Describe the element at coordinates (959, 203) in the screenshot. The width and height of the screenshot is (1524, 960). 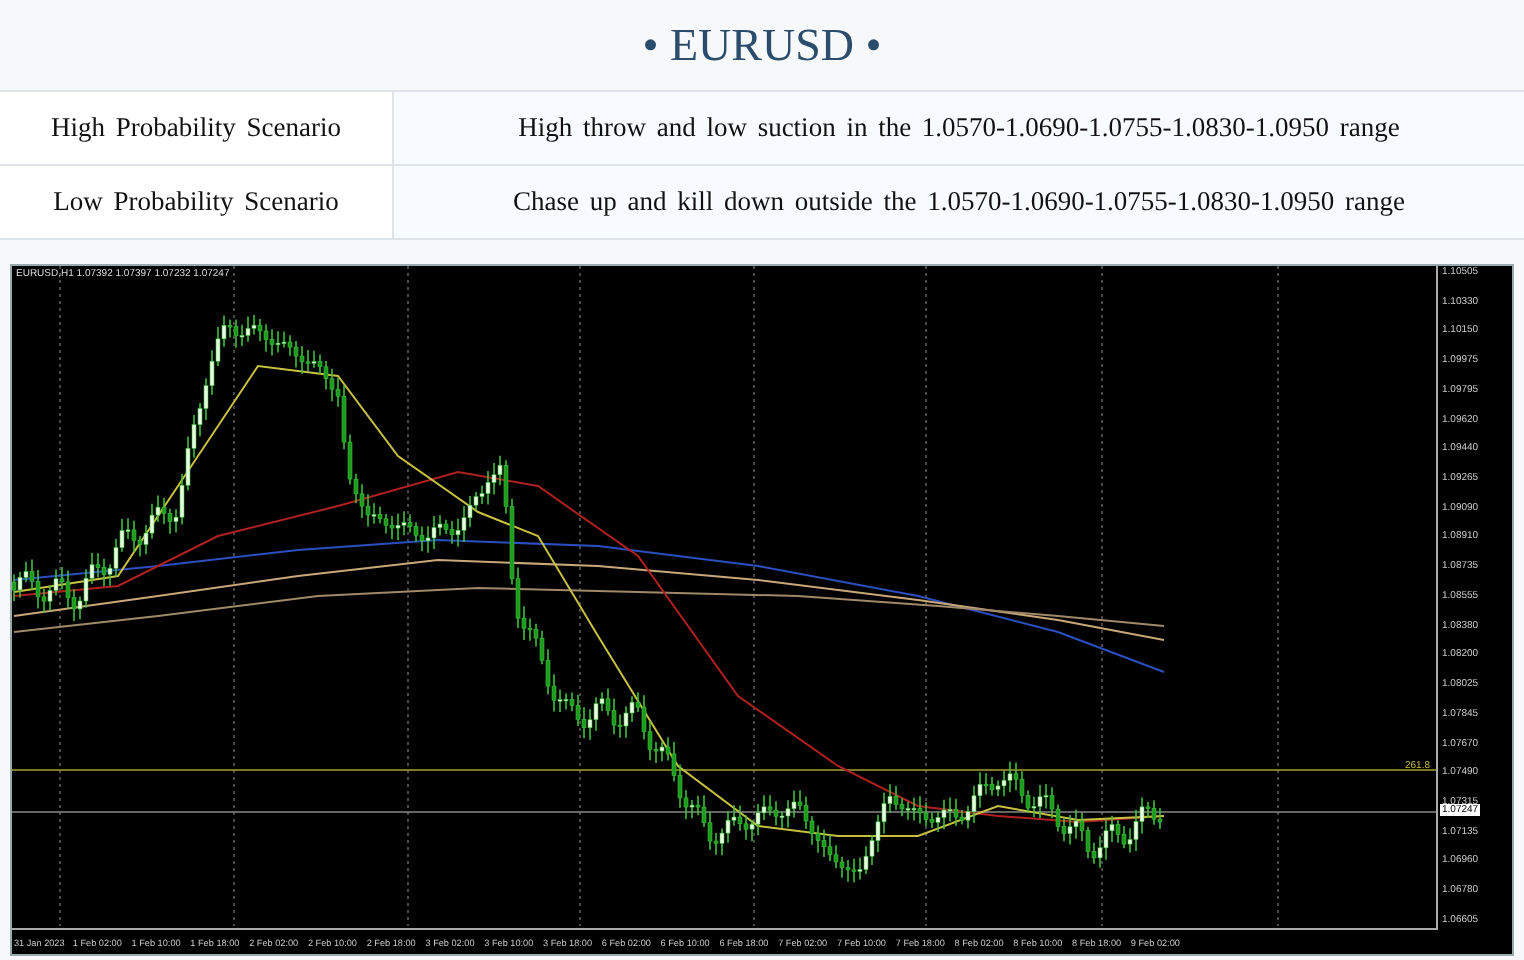
I see `scenario-text: Chase up and kill down outside the 1.0570-1.0690-1.0755-1.0830-1.0950 range` at that location.